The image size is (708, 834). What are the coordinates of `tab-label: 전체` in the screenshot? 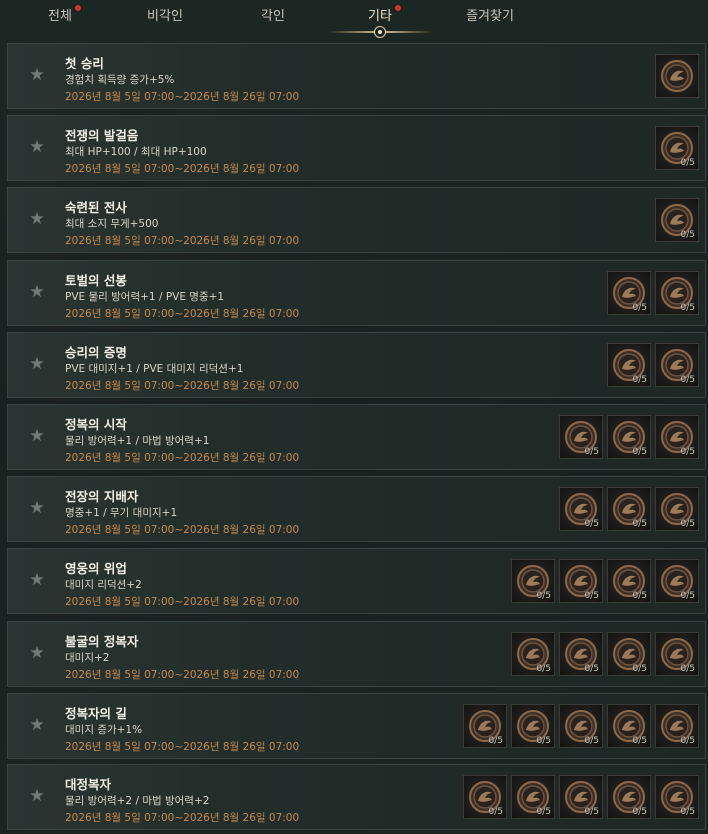 It's located at (60, 16).